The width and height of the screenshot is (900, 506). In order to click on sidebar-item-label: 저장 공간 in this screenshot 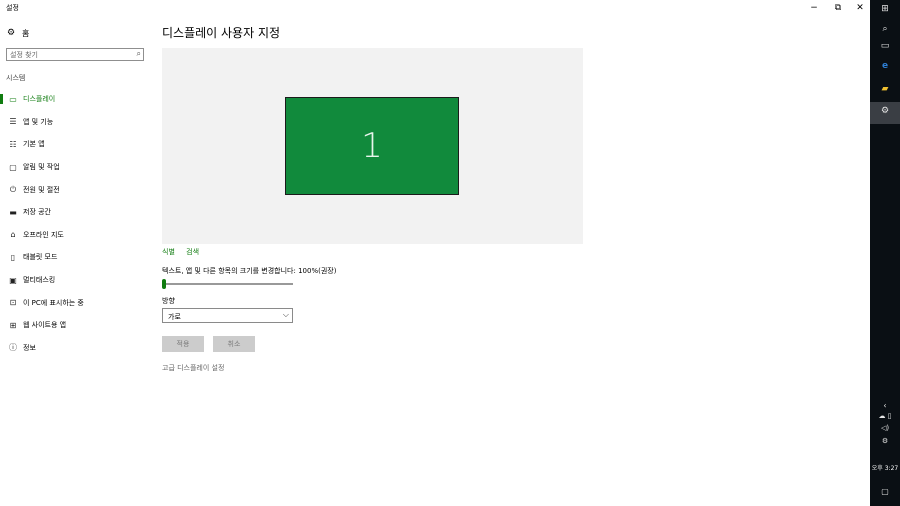, I will do `click(37, 212)`.